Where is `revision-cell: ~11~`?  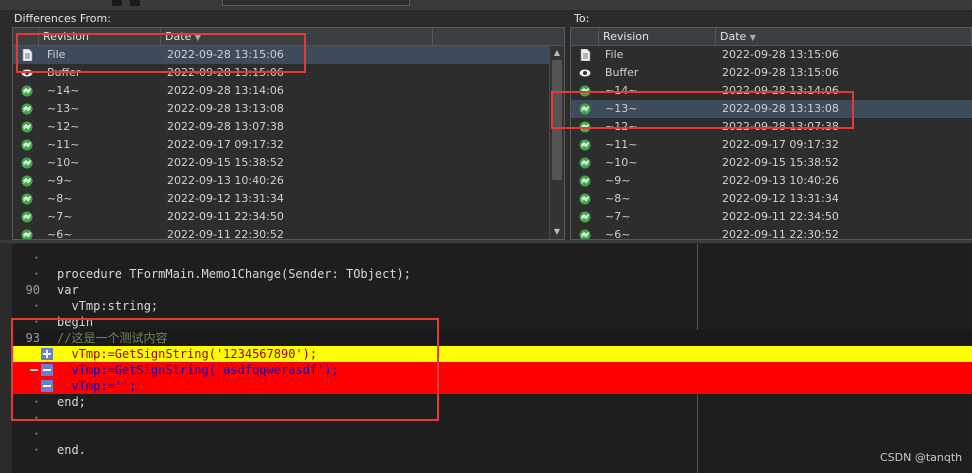 revision-cell: ~11~ is located at coordinates (63, 144).